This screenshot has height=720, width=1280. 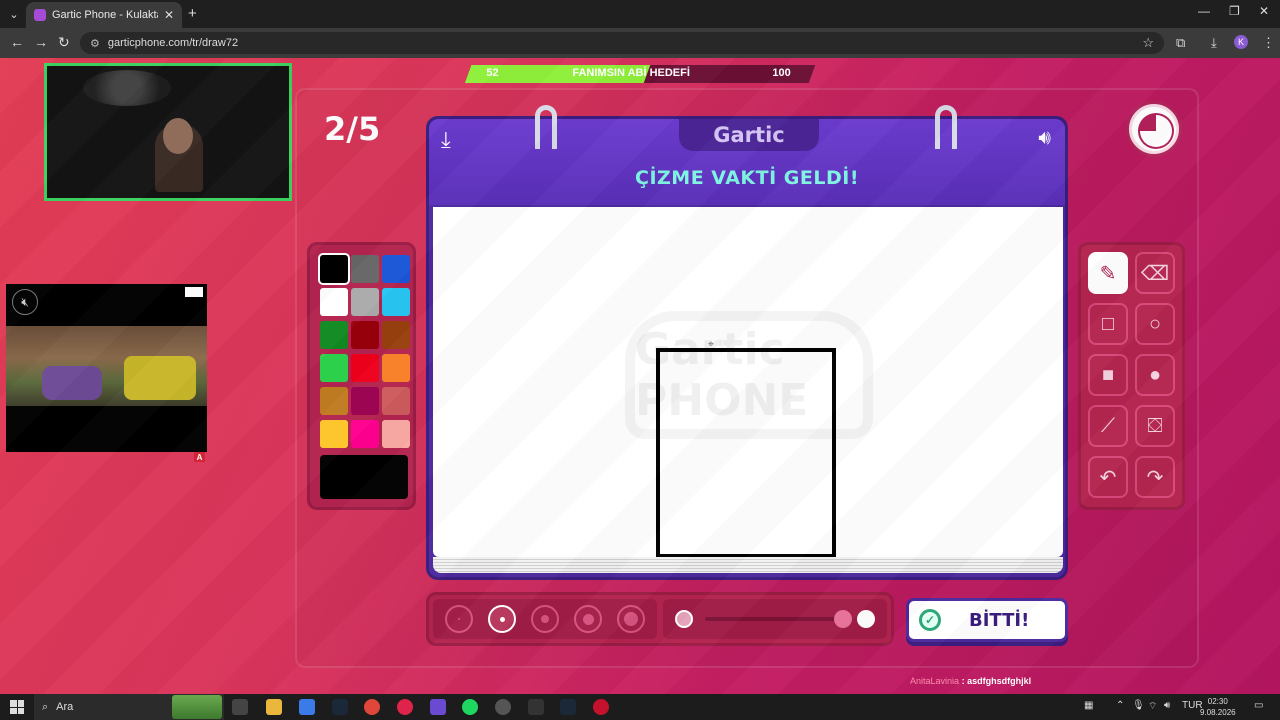 I want to click on ellipse-outline-icon: ○, so click(x=1155, y=324).